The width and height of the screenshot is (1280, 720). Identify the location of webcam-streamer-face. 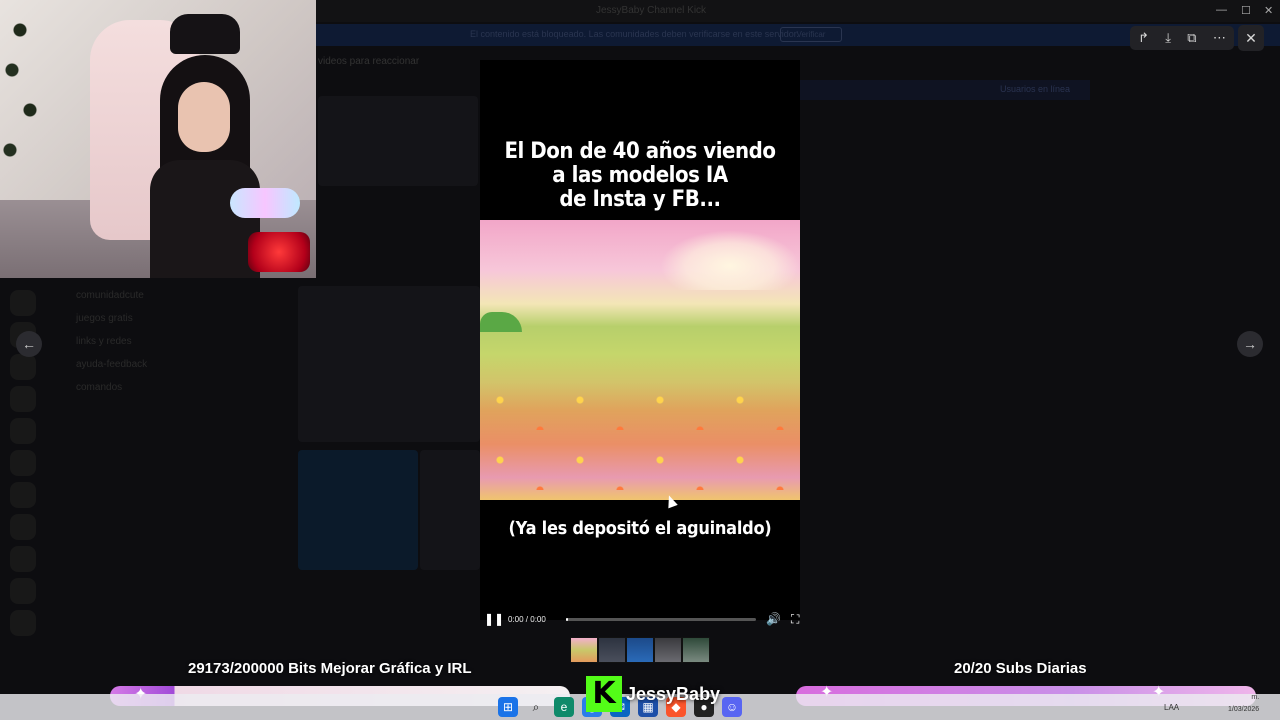
(204, 117).